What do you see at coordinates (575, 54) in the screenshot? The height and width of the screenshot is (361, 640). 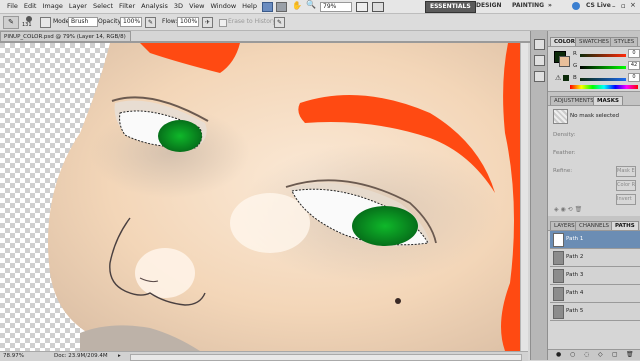 I see `channel-r-label: R` at bounding box center [575, 54].